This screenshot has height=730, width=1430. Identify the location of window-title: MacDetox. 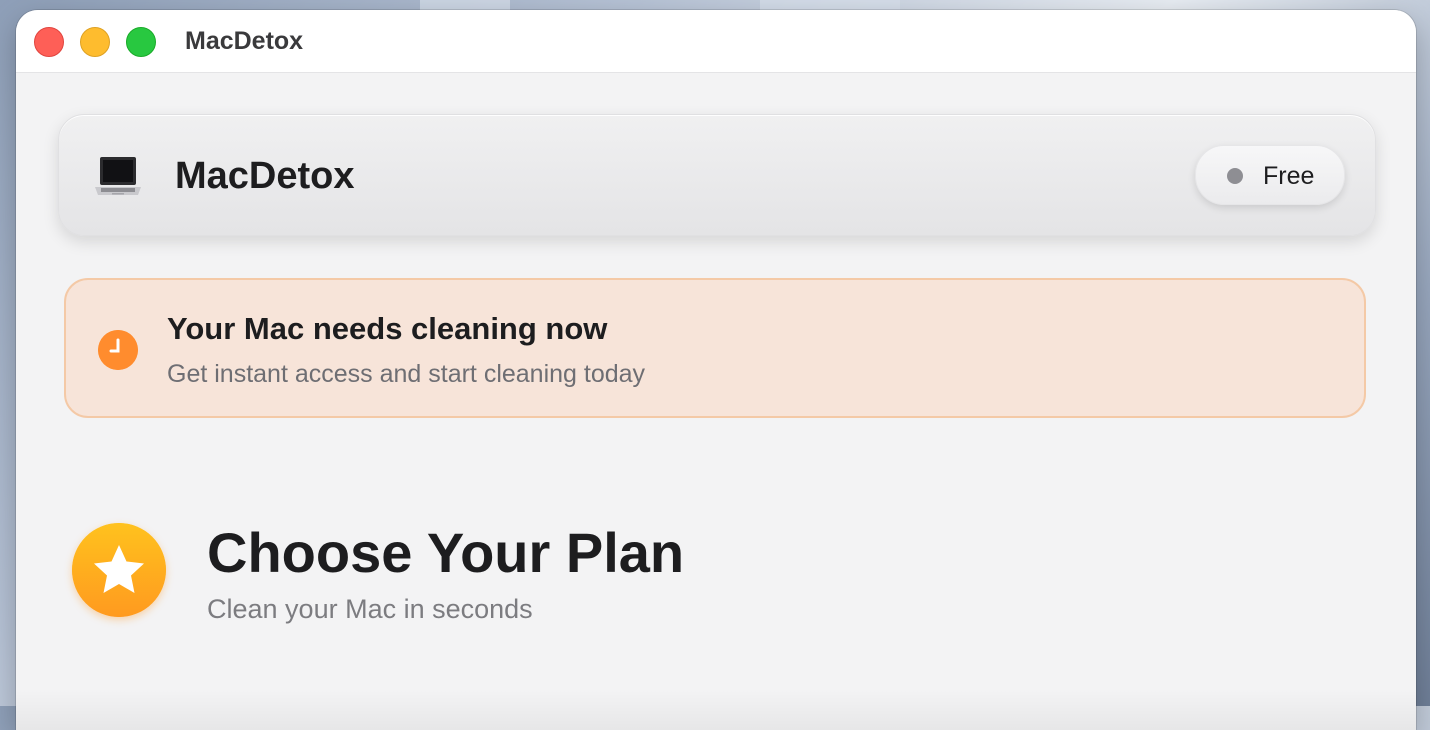
(244, 41).